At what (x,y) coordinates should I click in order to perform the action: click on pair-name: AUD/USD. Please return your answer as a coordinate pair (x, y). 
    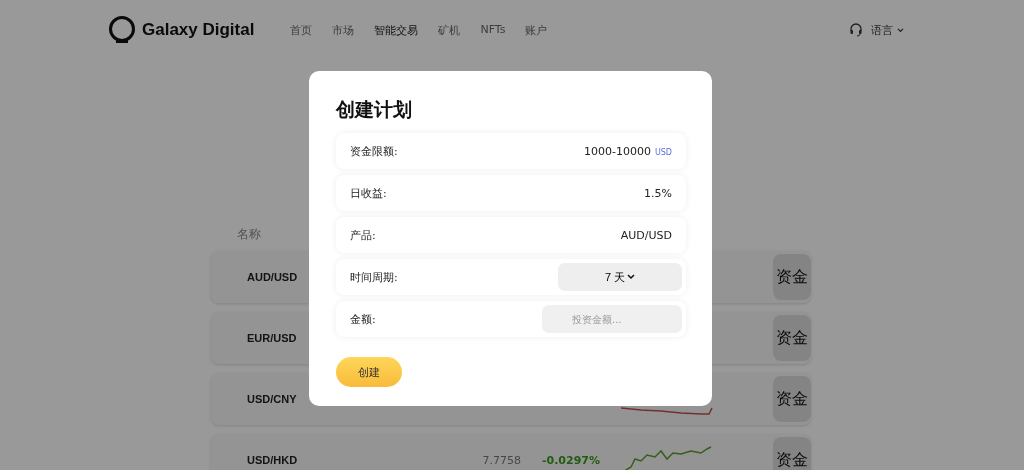
    Looking at the image, I should click on (272, 277).